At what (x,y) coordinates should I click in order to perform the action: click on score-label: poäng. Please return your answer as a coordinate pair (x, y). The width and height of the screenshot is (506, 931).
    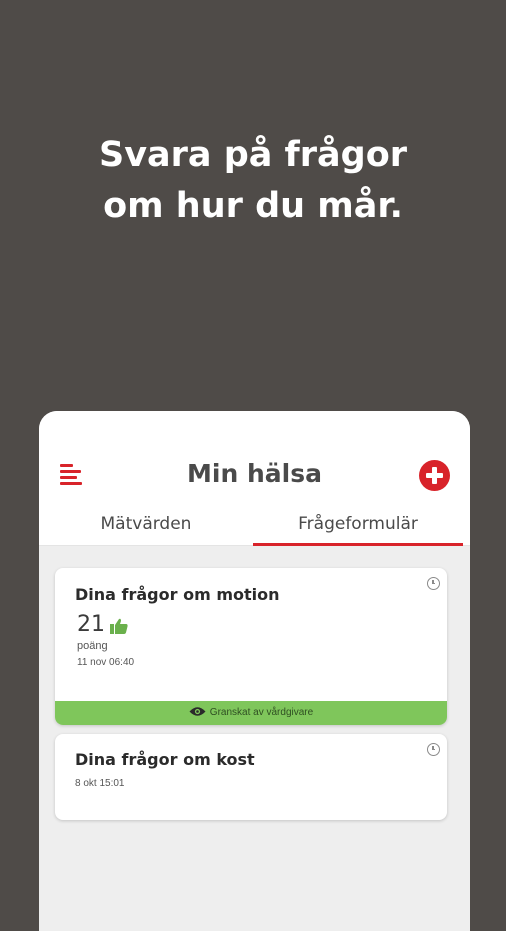
    Looking at the image, I should click on (92, 646).